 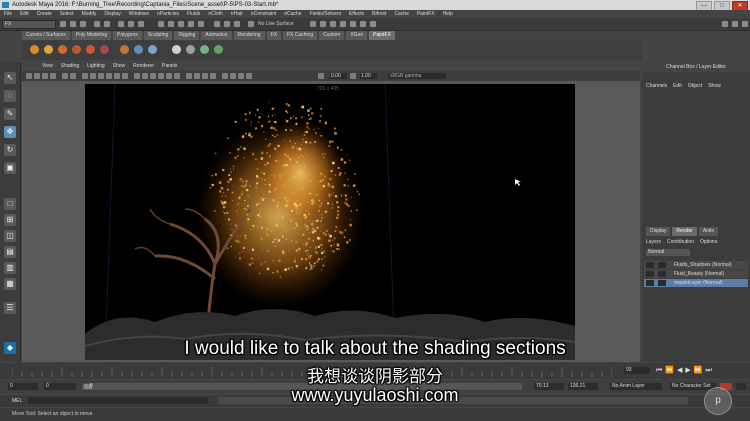 What do you see at coordinates (161, 24) in the screenshot?
I see `snap-grid-icon` at bounding box center [161, 24].